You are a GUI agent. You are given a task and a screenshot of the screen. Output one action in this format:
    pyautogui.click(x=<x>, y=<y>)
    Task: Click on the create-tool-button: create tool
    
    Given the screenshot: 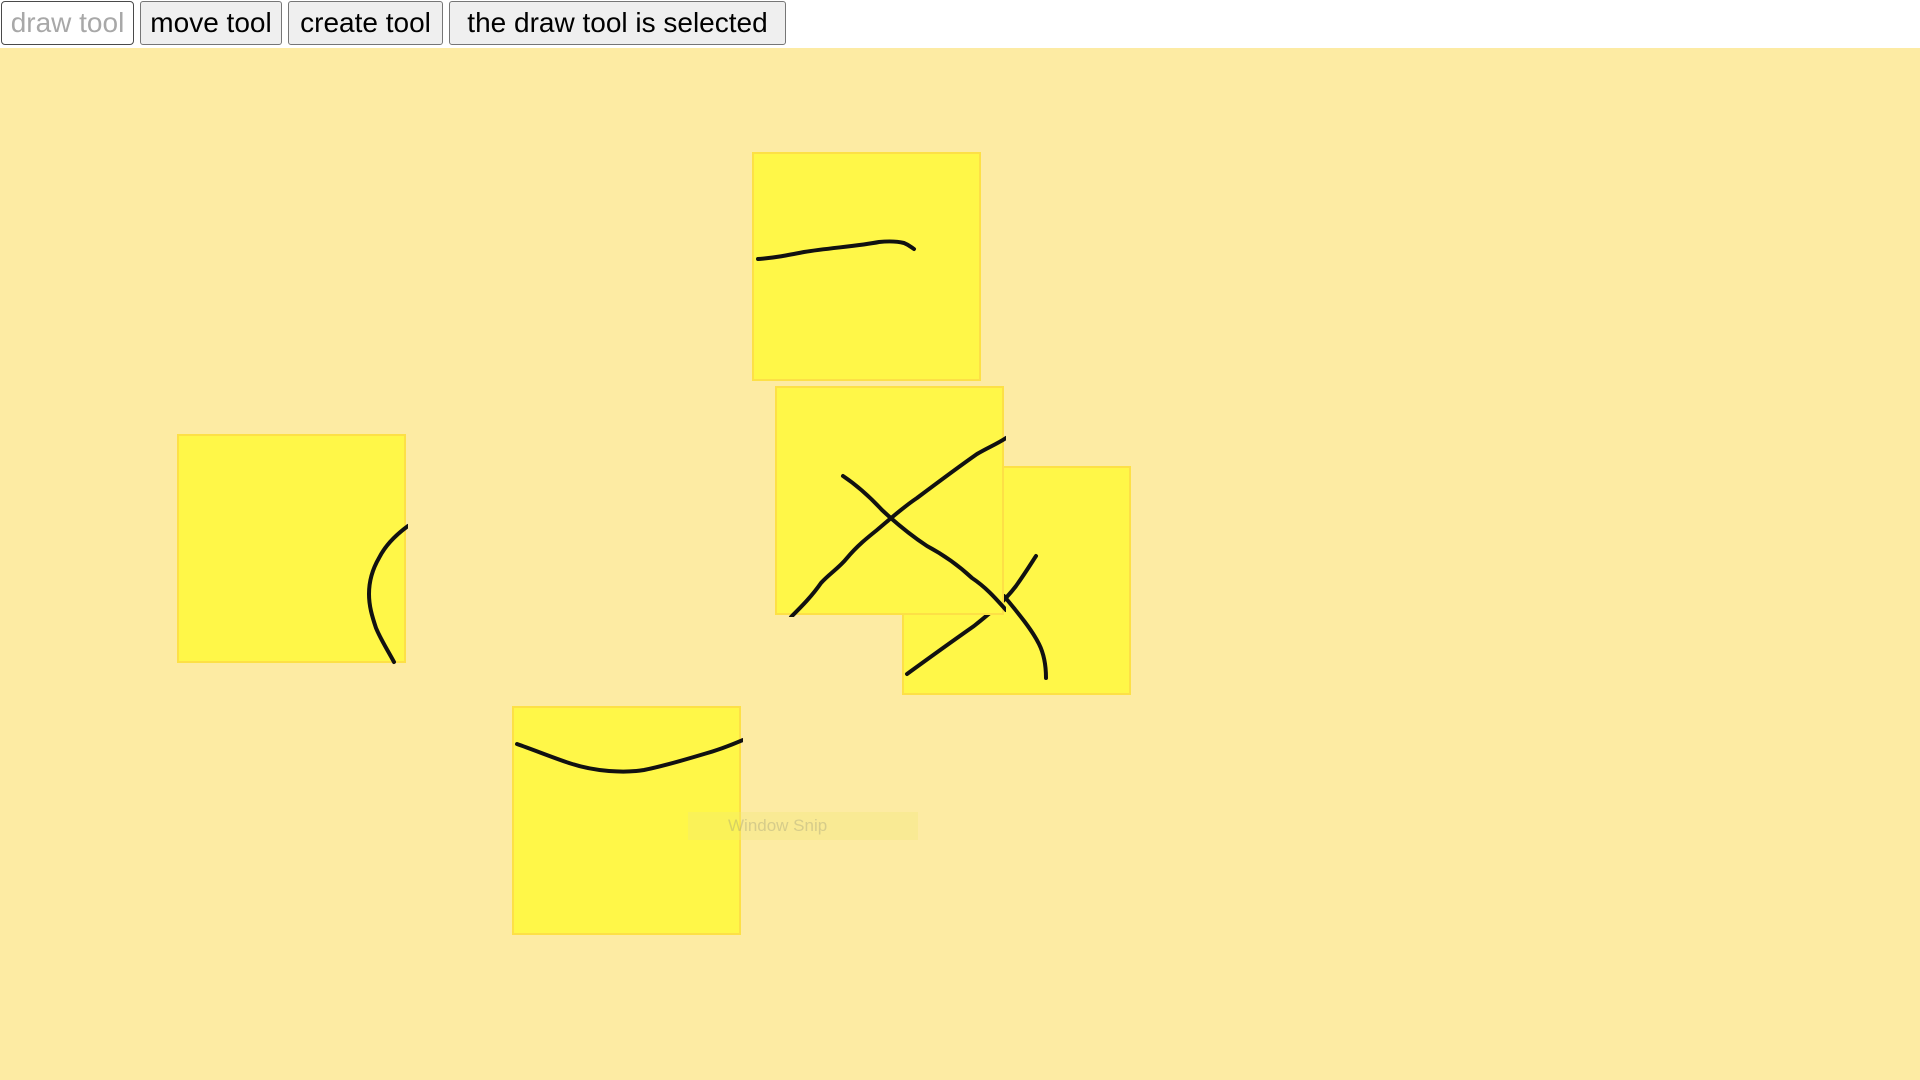 What is the action you would take?
    pyautogui.click(x=365, y=23)
    